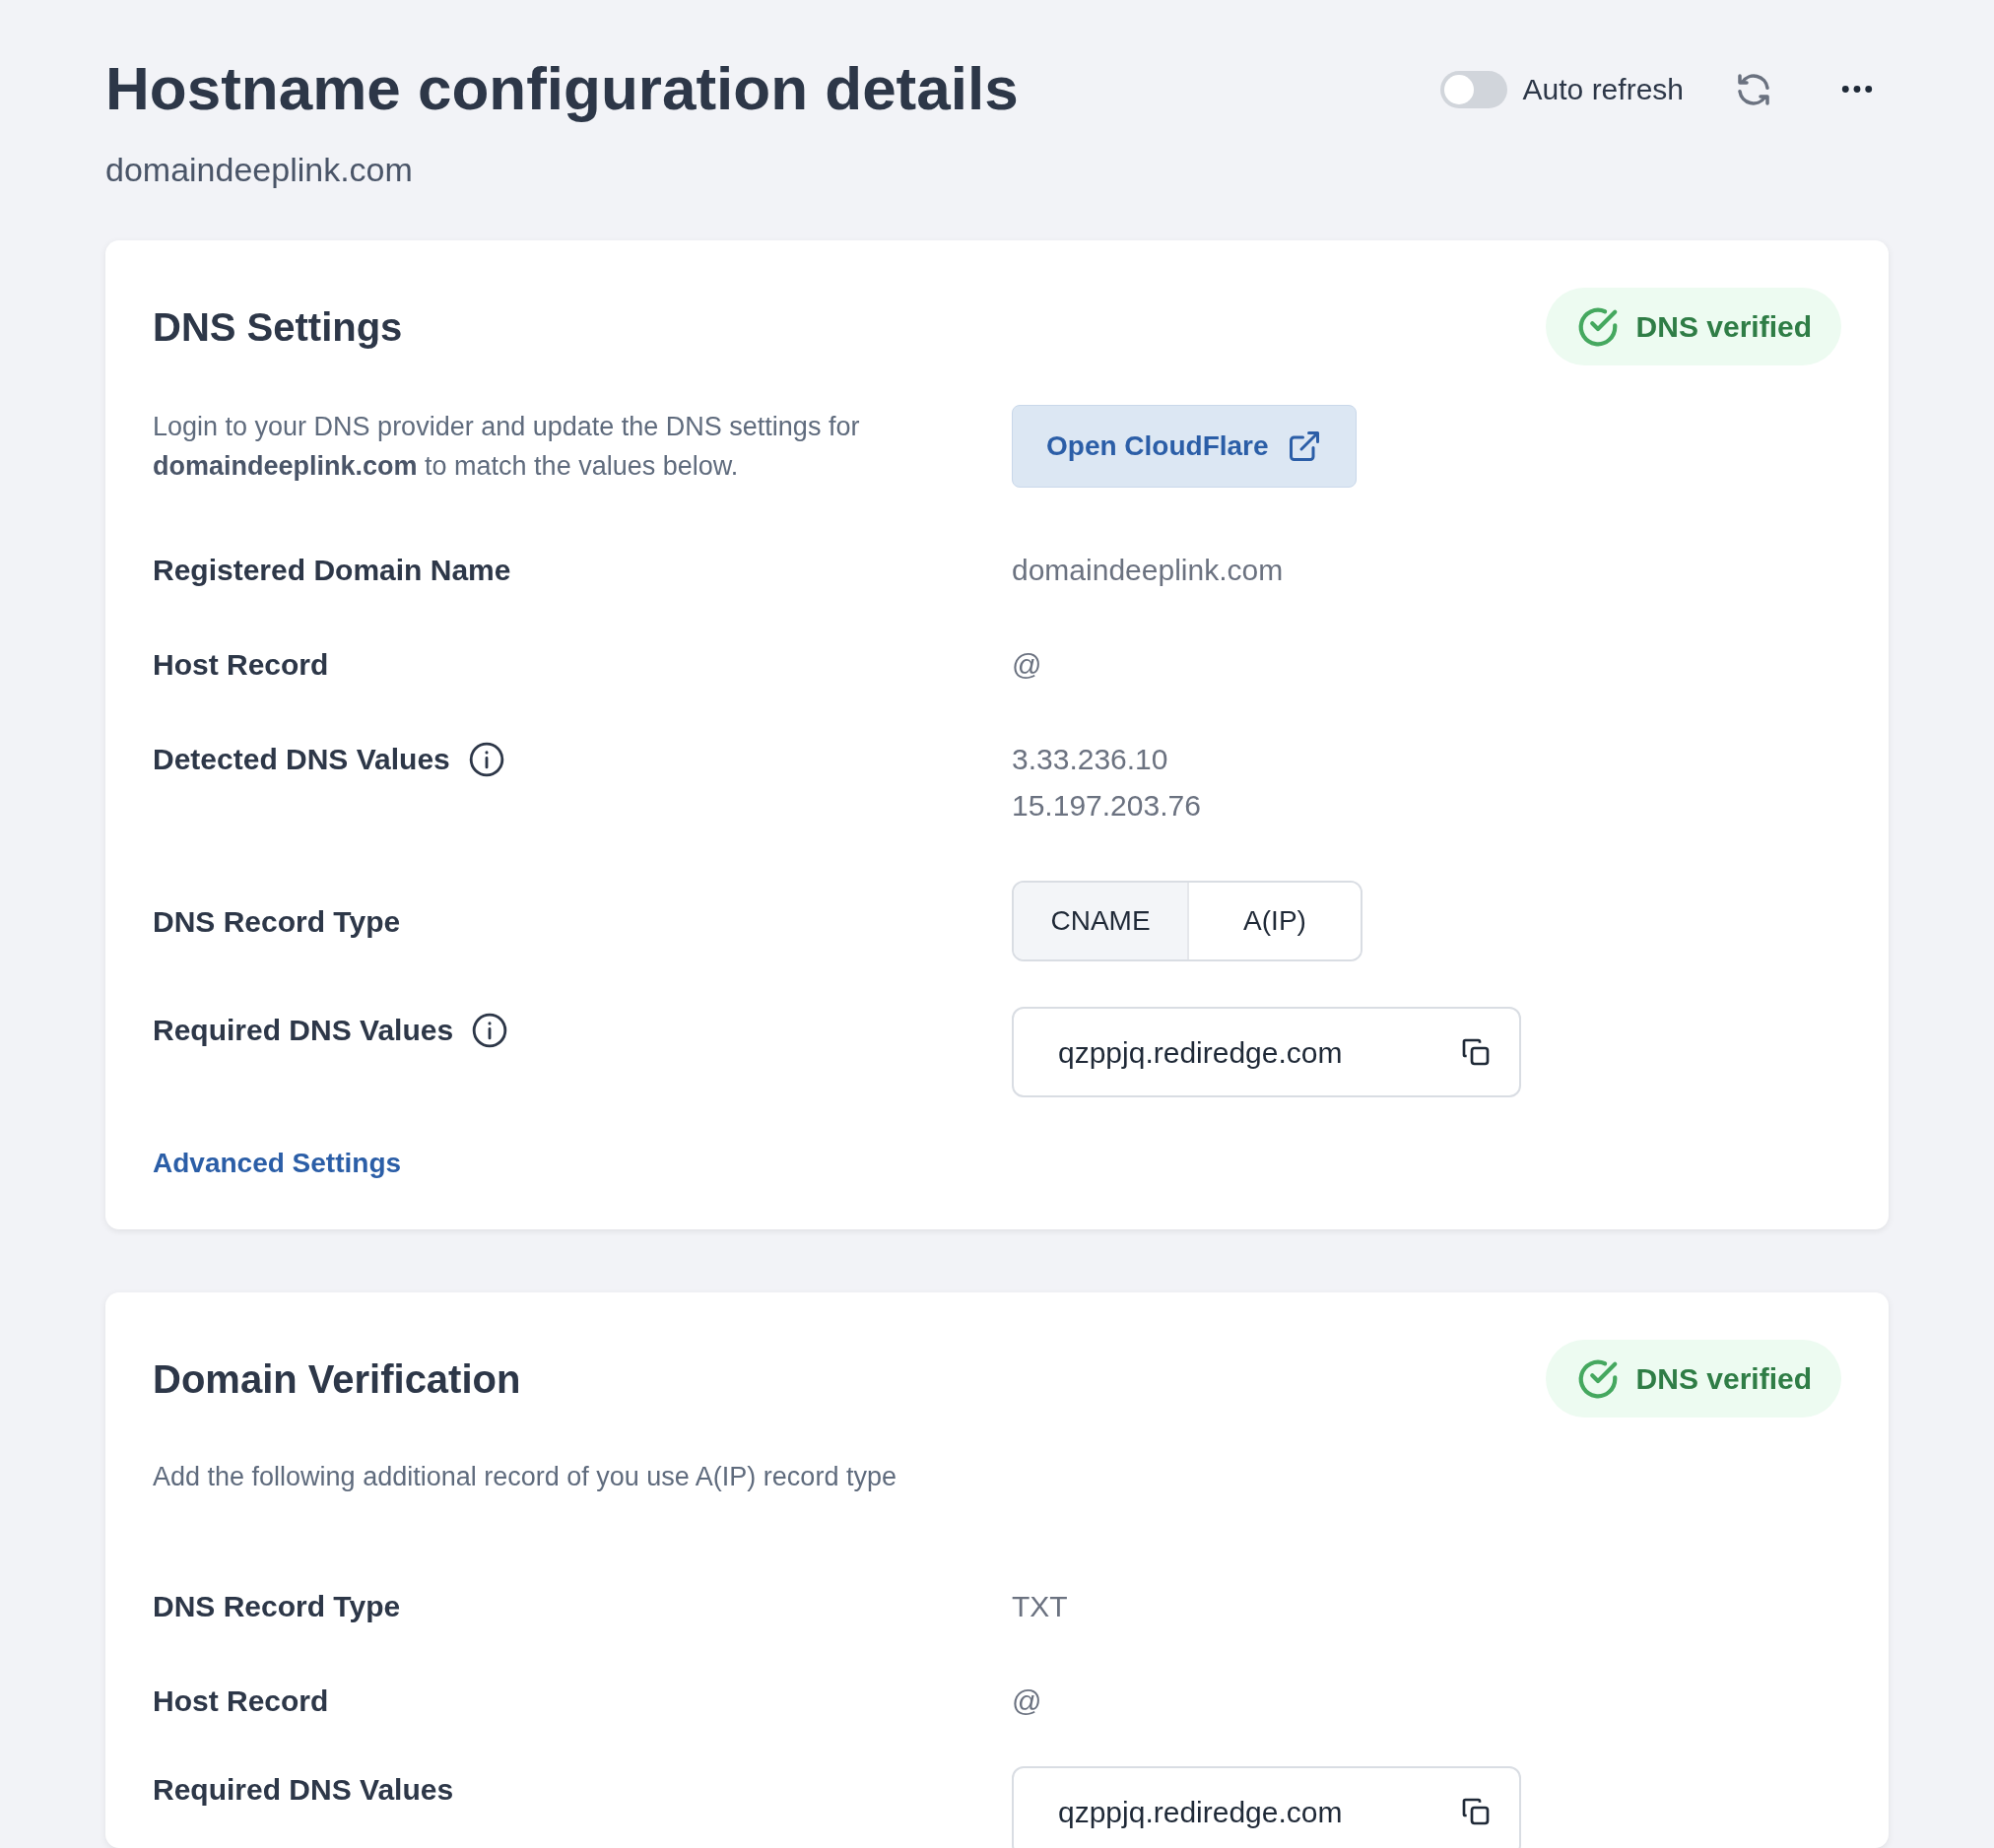 This screenshot has height=1848, width=1994. What do you see at coordinates (1107, 806) in the screenshot?
I see `ip-address: 15.197.203.76` at bounding box center [1107, 806].